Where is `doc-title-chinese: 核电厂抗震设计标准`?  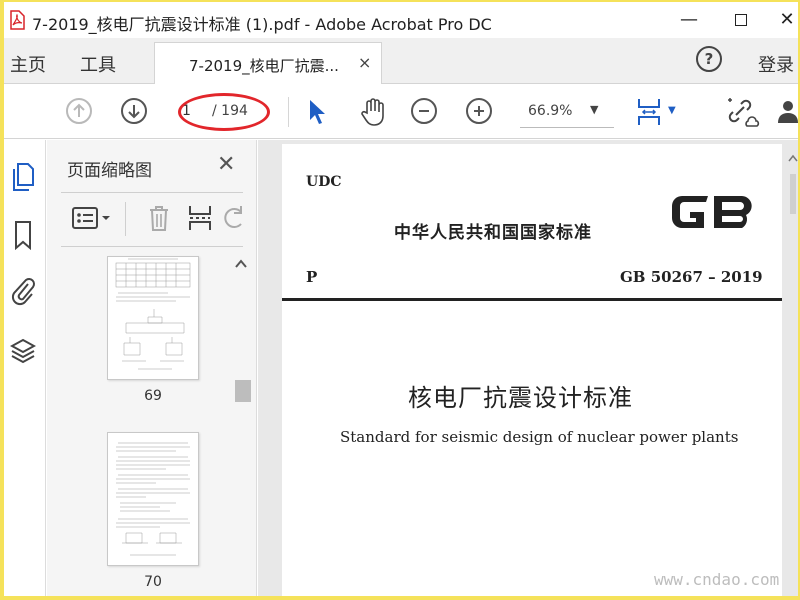 doc-title-chinese: 核电厂抗震设计标准 is located at coordinates (520, 398).